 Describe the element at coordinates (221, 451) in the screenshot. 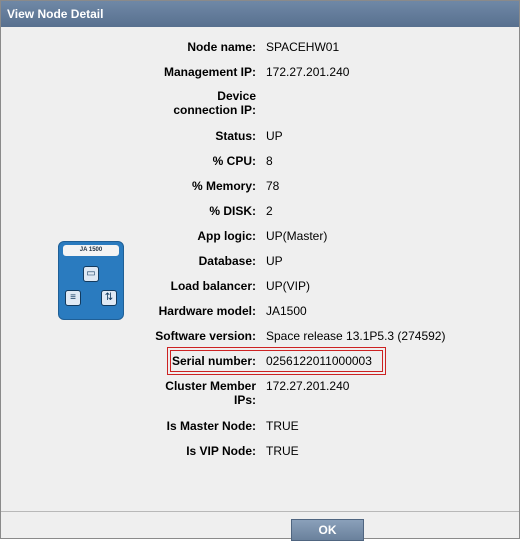

I see `field-label: Is VIP Node:` at that location.